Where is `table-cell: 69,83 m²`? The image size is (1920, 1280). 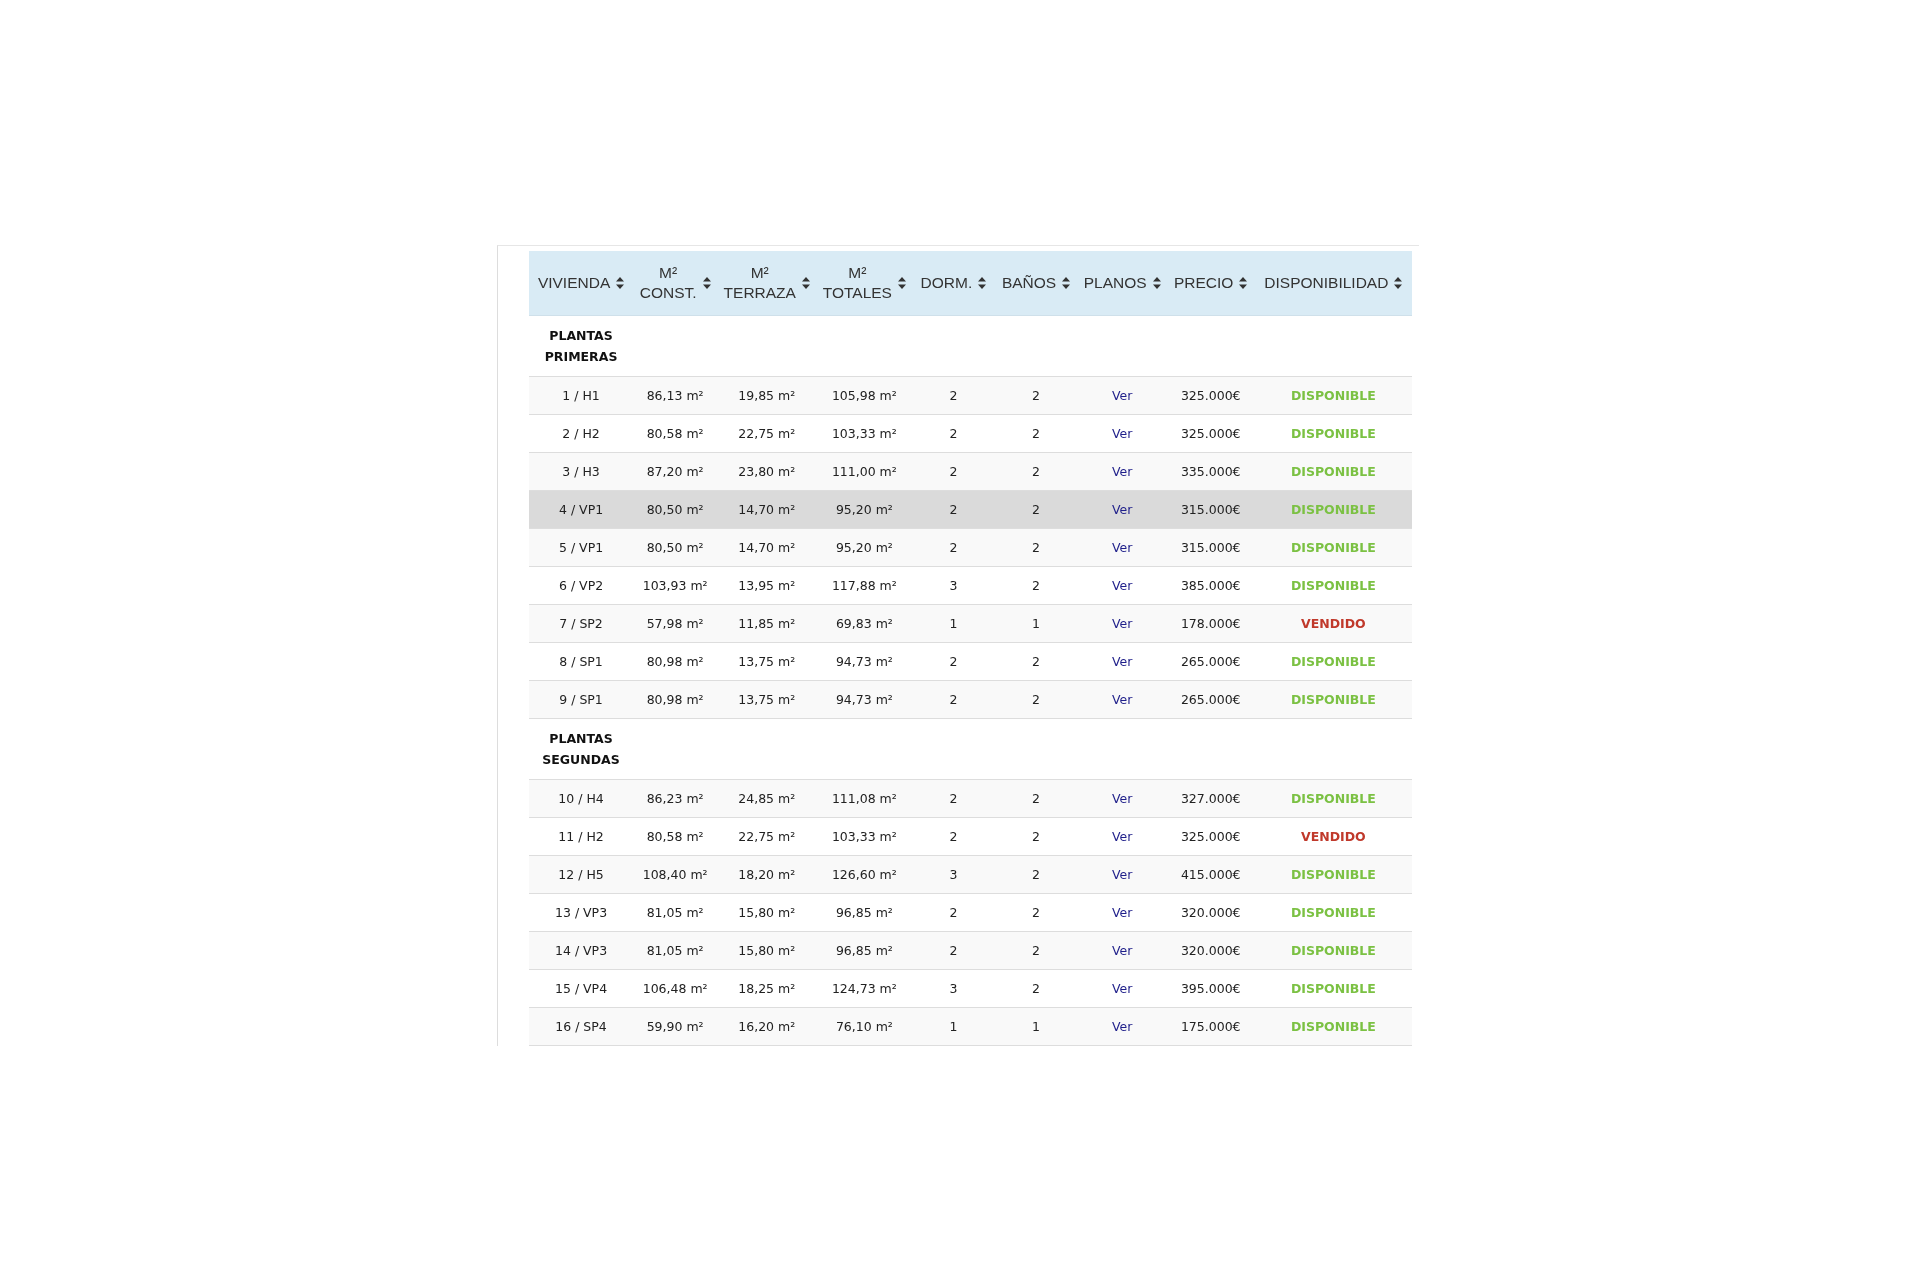 table-cell: 69,83 m² is located at coordinates (864, 623).